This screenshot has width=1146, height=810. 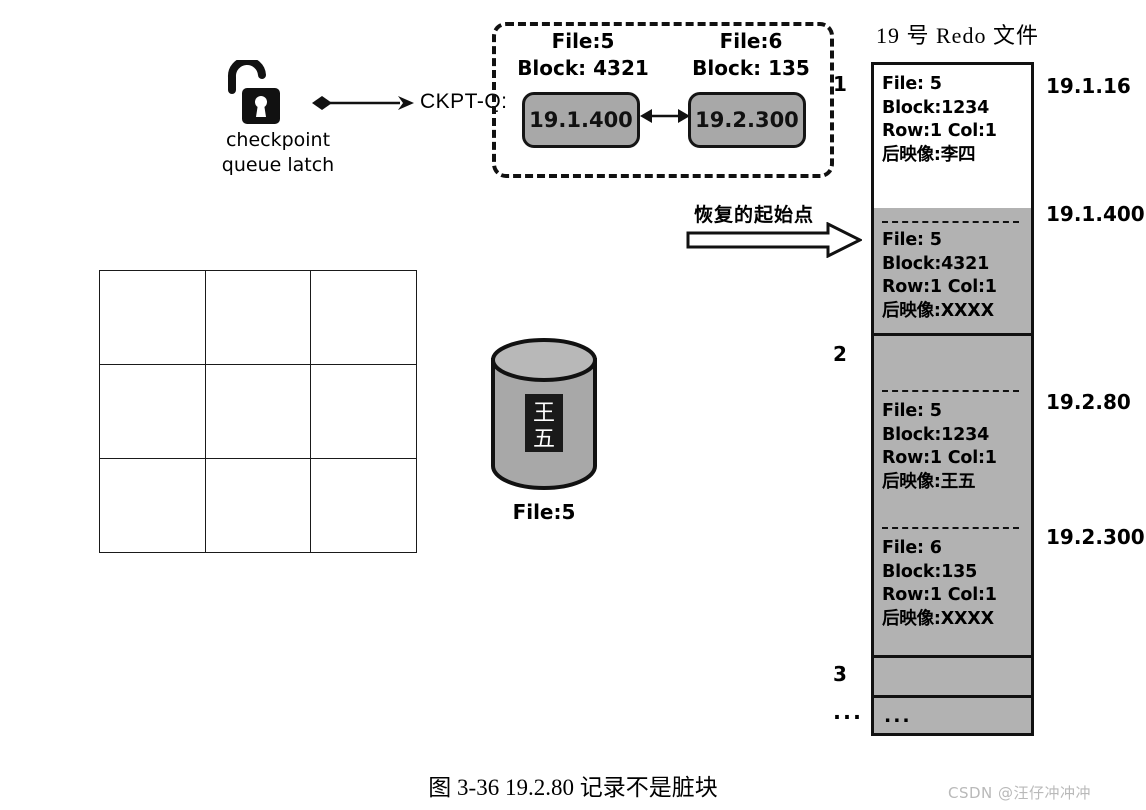 I want to click on redo-entry-1-file: File: 5, so click(x=912, y=84).